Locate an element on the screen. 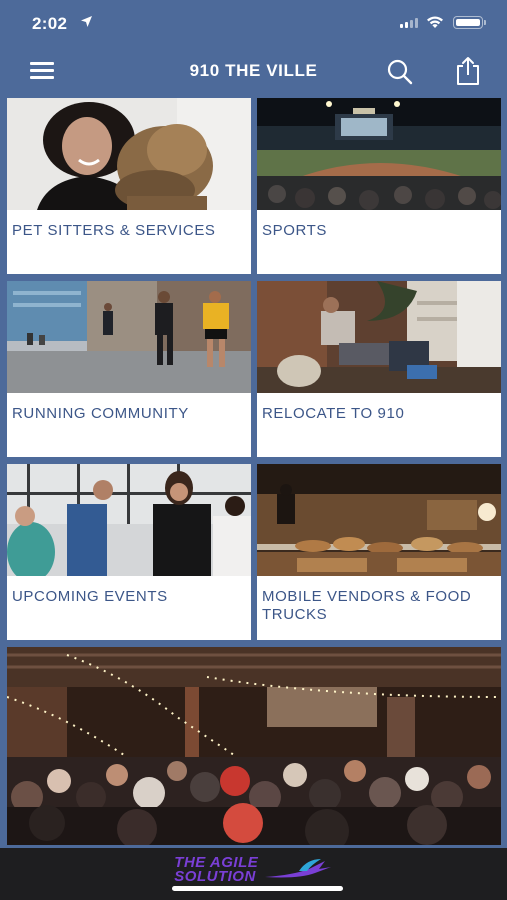 Image resolution: width=507 pixels, height=900 pixels. tile-relocate: RELOCATE TO 910 is located at coordinates (379, 369).